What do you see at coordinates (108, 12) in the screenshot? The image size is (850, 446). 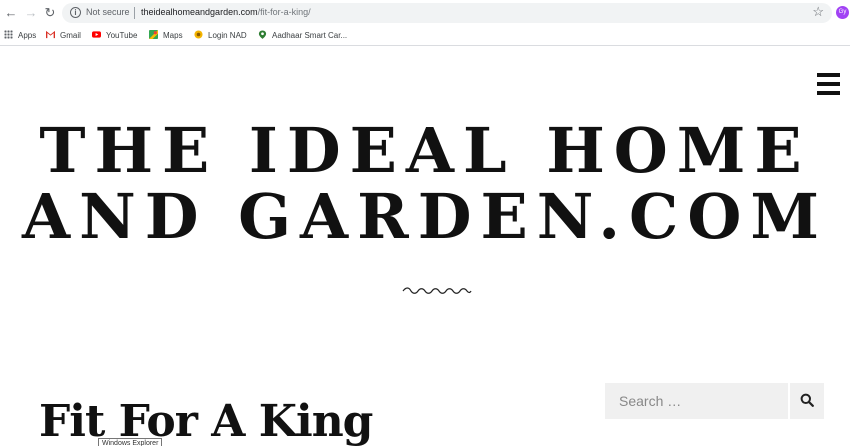 I see `security-label: Not secure` at bounding box center [108, 12].